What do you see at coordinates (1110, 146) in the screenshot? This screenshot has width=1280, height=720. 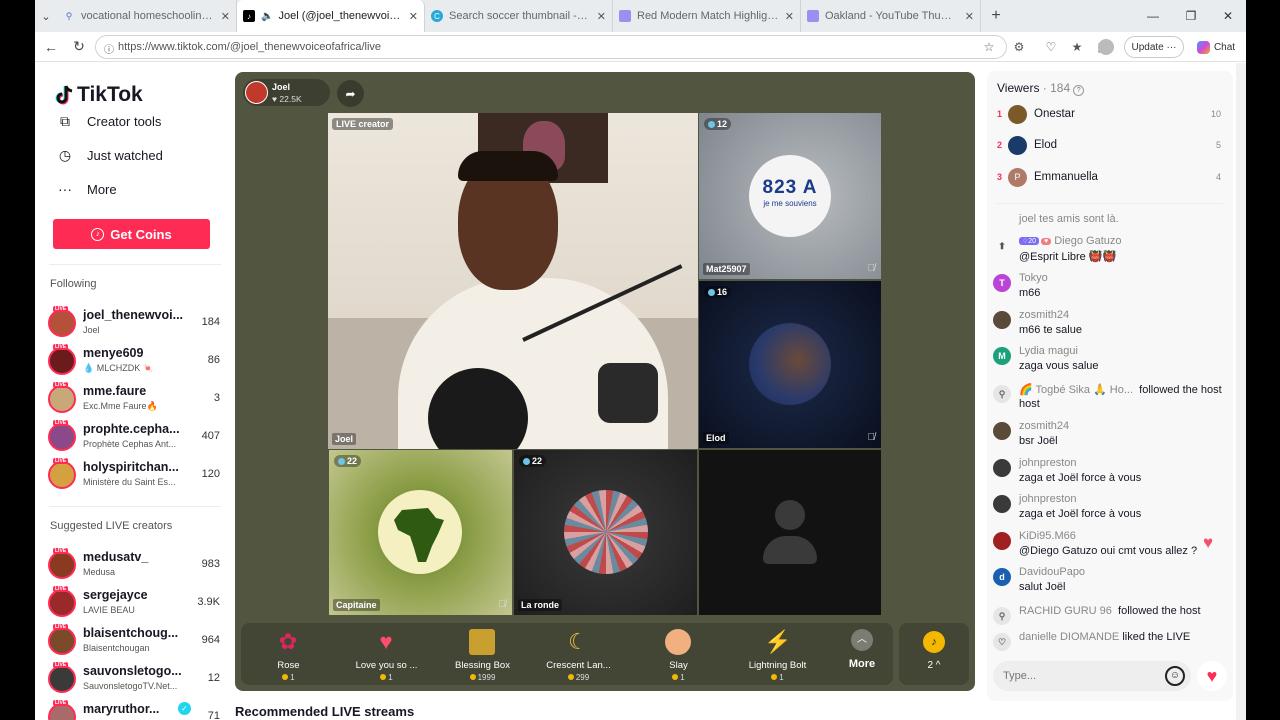 I see `viewer-row: 2 Elod 5` at bounding box center [1110, 146].